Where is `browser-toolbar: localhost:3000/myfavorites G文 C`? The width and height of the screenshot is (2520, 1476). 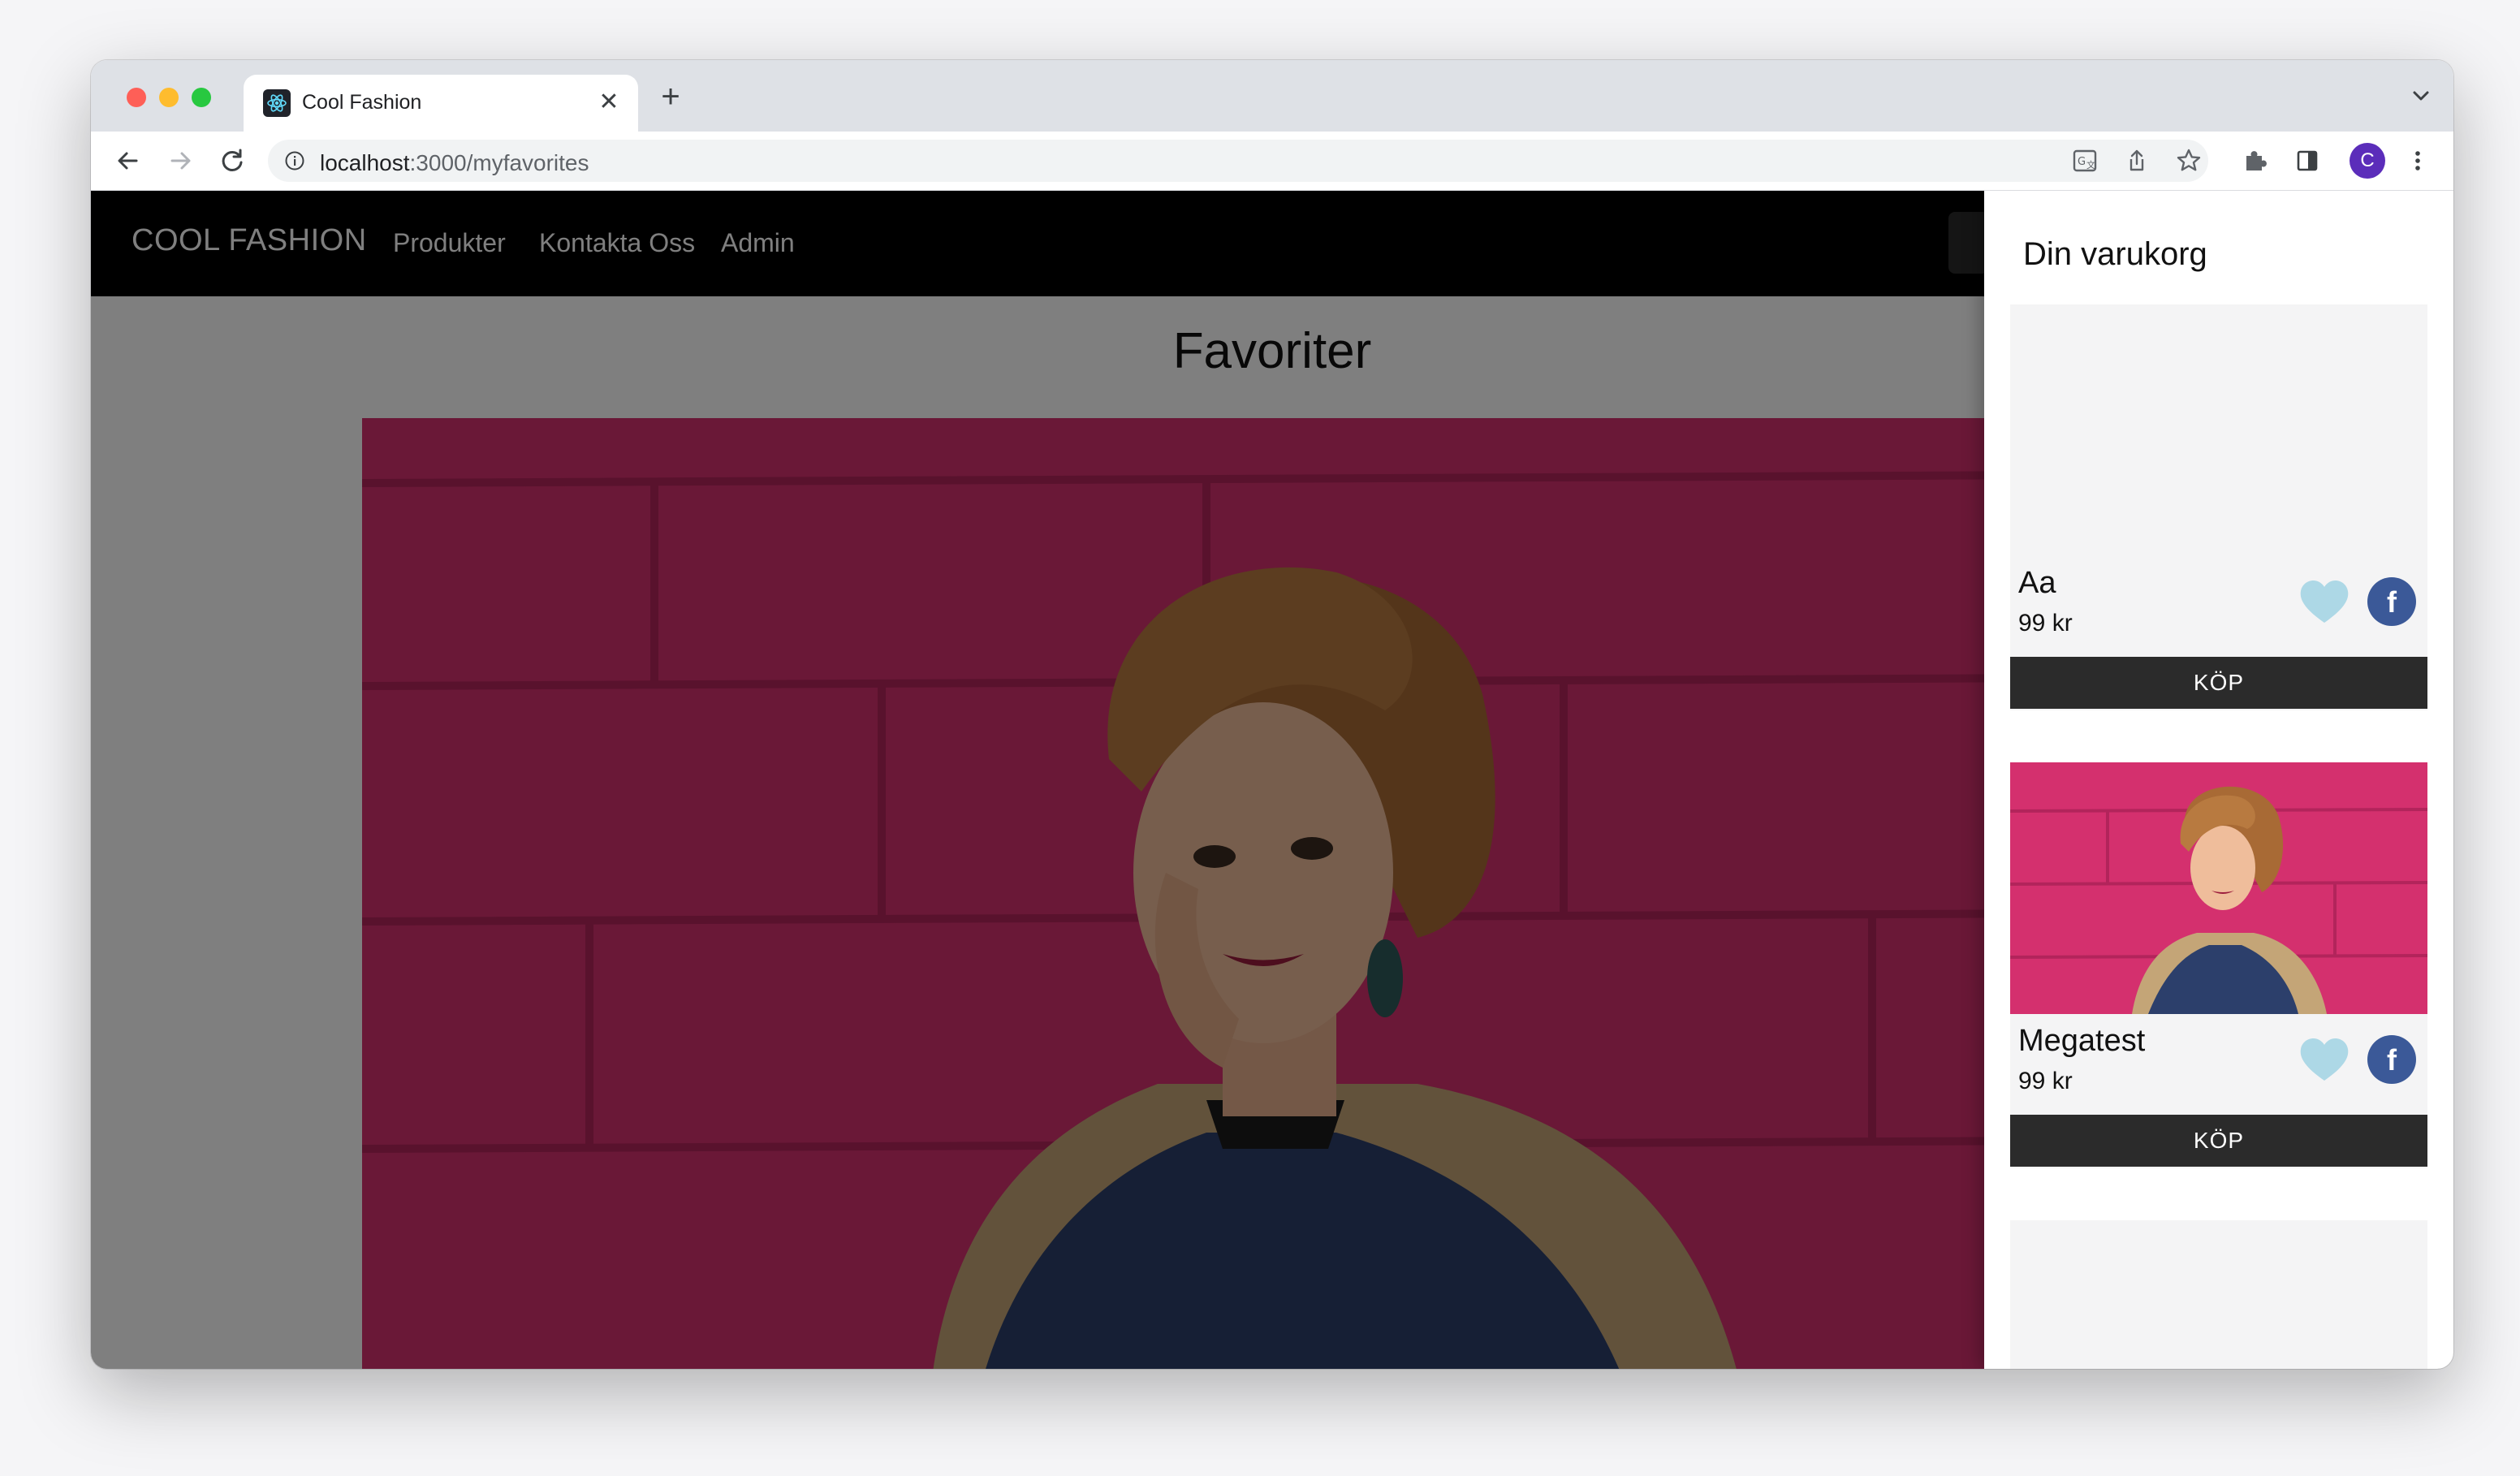 browser-toolbar: localhost:3000/myfavorites G文 C is located at coordinates (1272, 161).